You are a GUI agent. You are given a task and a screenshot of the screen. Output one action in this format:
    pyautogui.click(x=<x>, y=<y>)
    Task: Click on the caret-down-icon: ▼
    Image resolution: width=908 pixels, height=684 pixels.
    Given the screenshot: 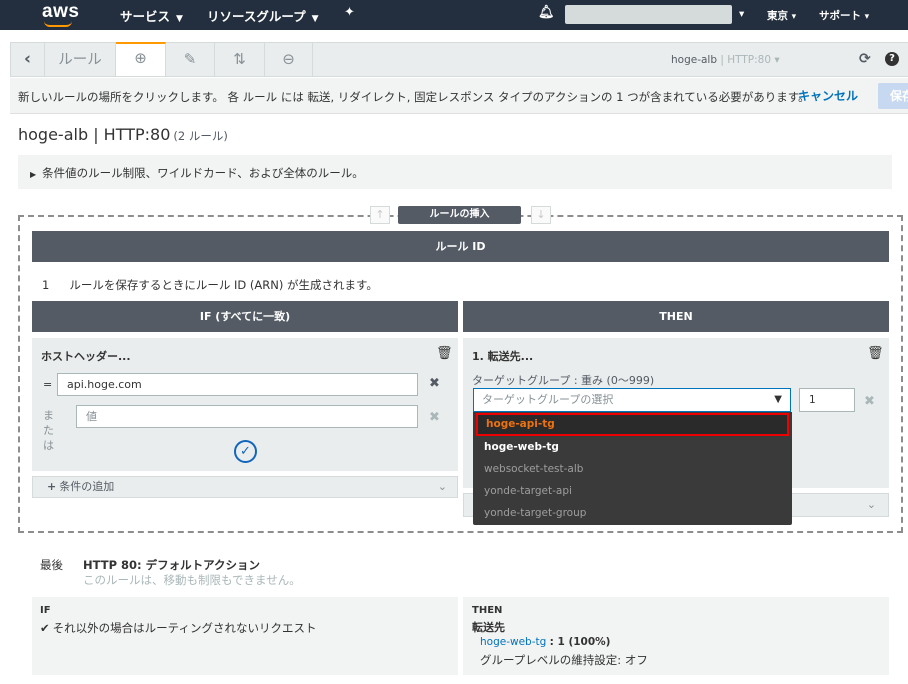 What is the action you would take?
    pyautogui.click(x=778, y=399)
    